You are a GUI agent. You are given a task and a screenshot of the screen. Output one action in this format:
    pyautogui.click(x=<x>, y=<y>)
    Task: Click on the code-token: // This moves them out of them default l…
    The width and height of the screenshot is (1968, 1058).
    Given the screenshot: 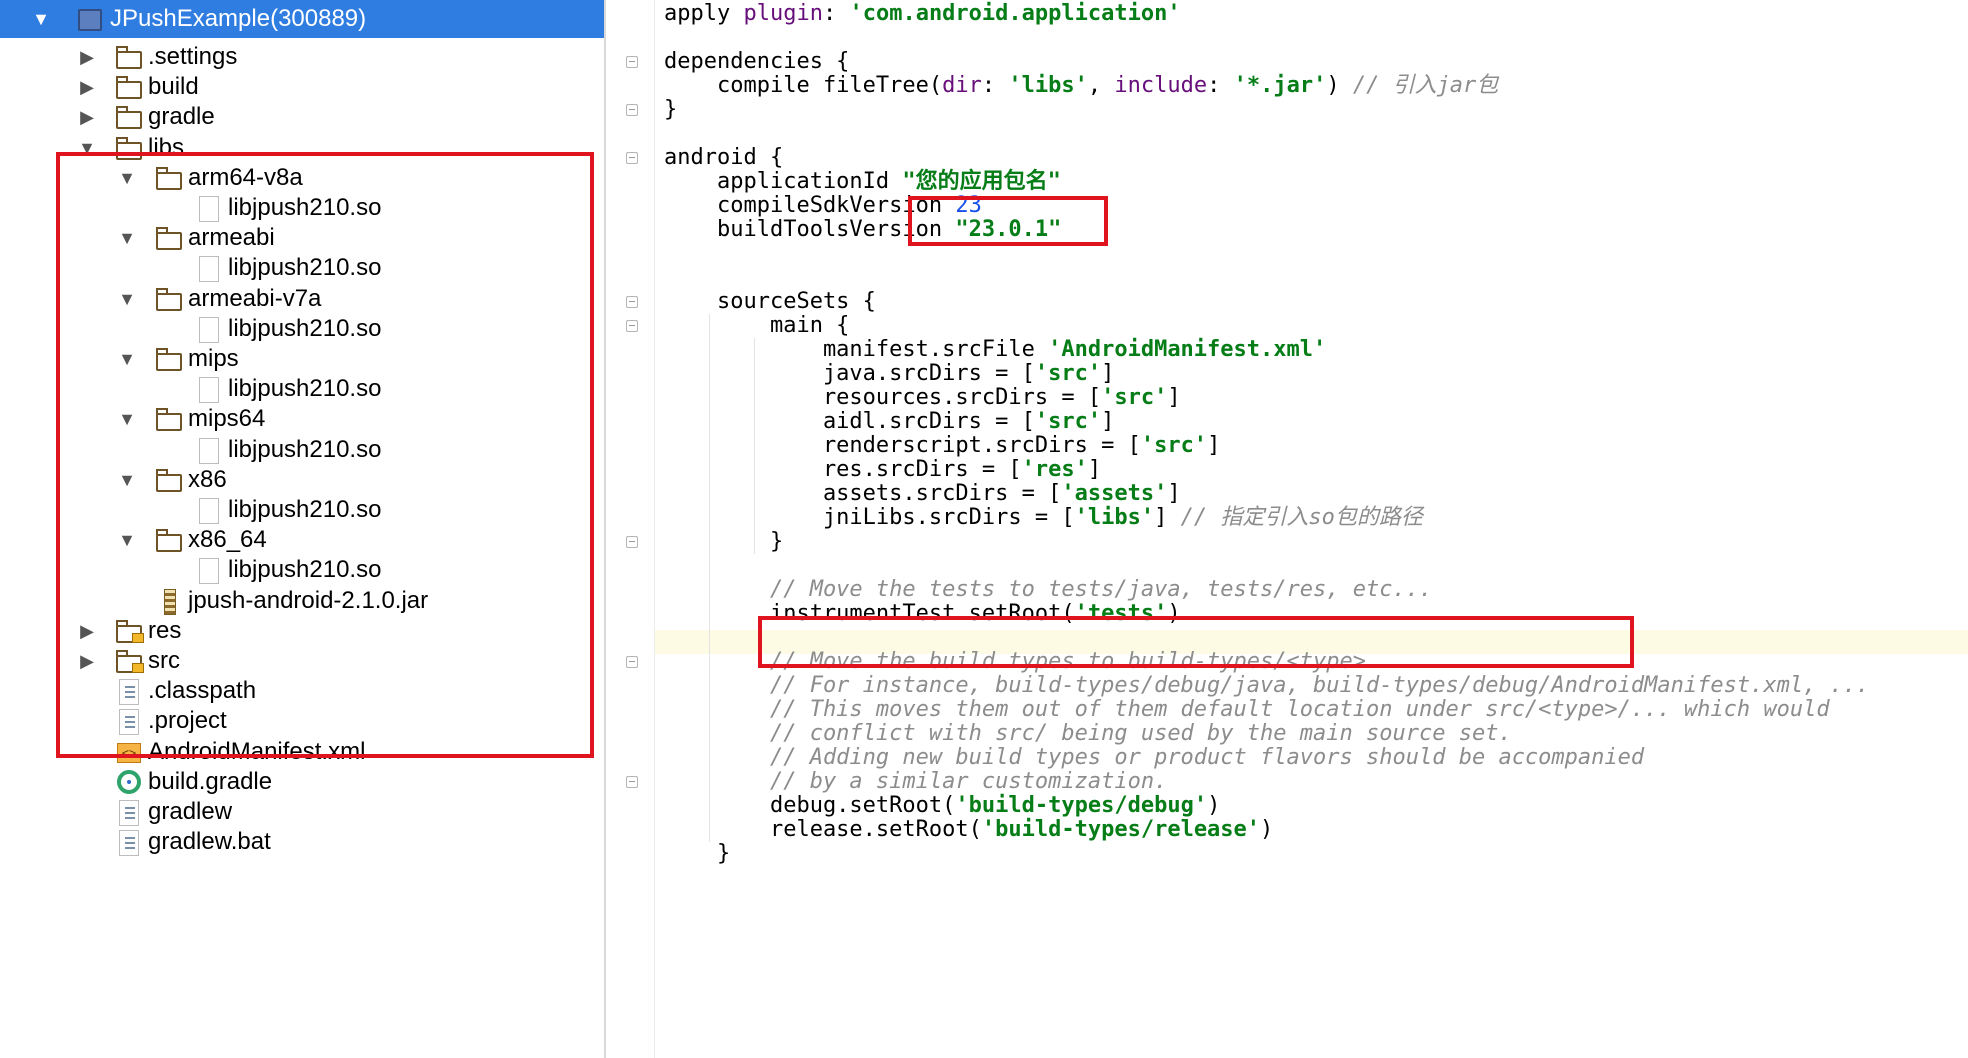 What is the action you would take?
    pyautogui.click(x=1247, y=709)
    